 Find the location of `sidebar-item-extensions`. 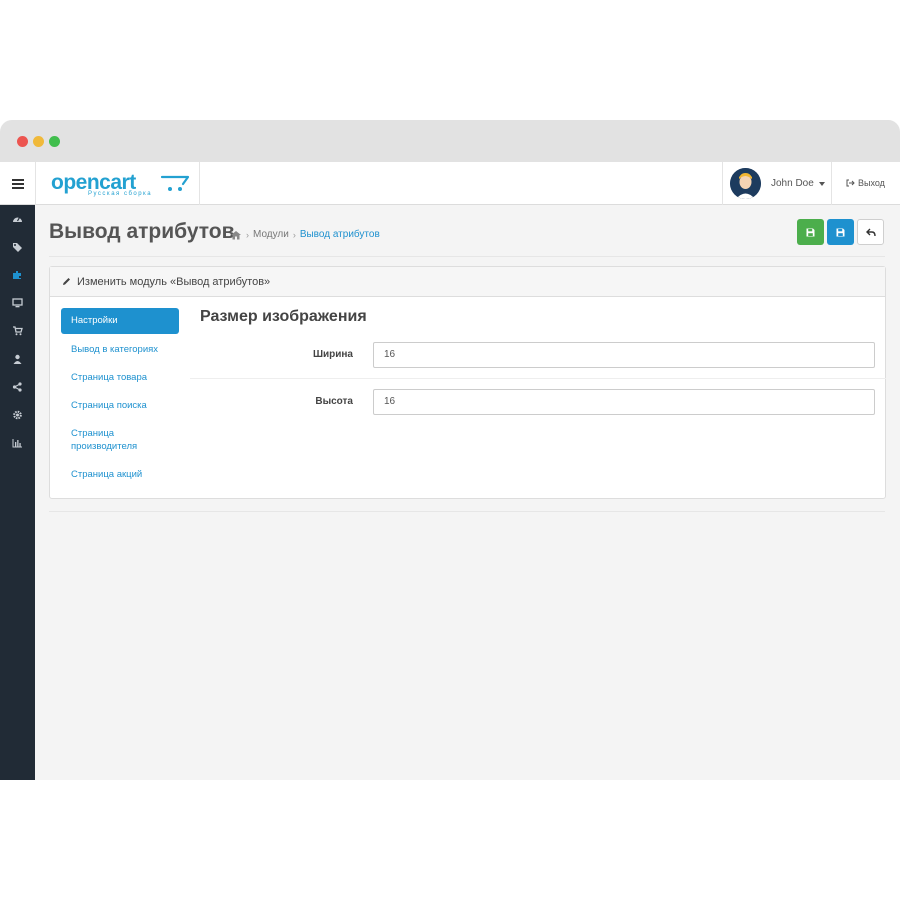

sidebar-item-extensions is located at coordinates (17, 275).